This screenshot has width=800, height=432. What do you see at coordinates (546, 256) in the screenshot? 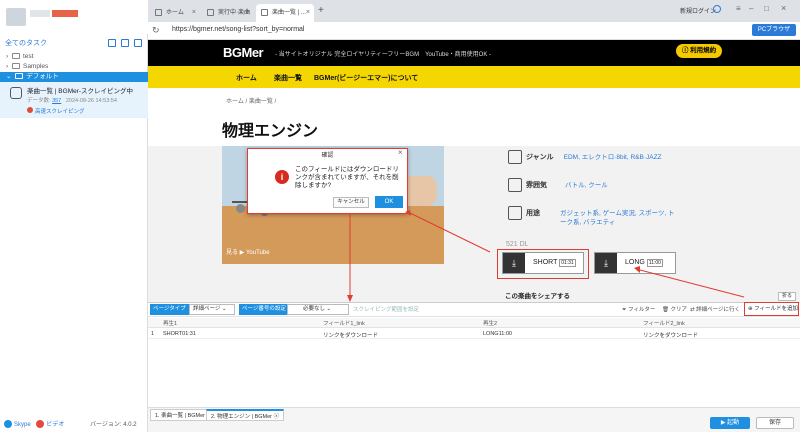
I see `annotation-arrows` at bounding box center [546, 256].